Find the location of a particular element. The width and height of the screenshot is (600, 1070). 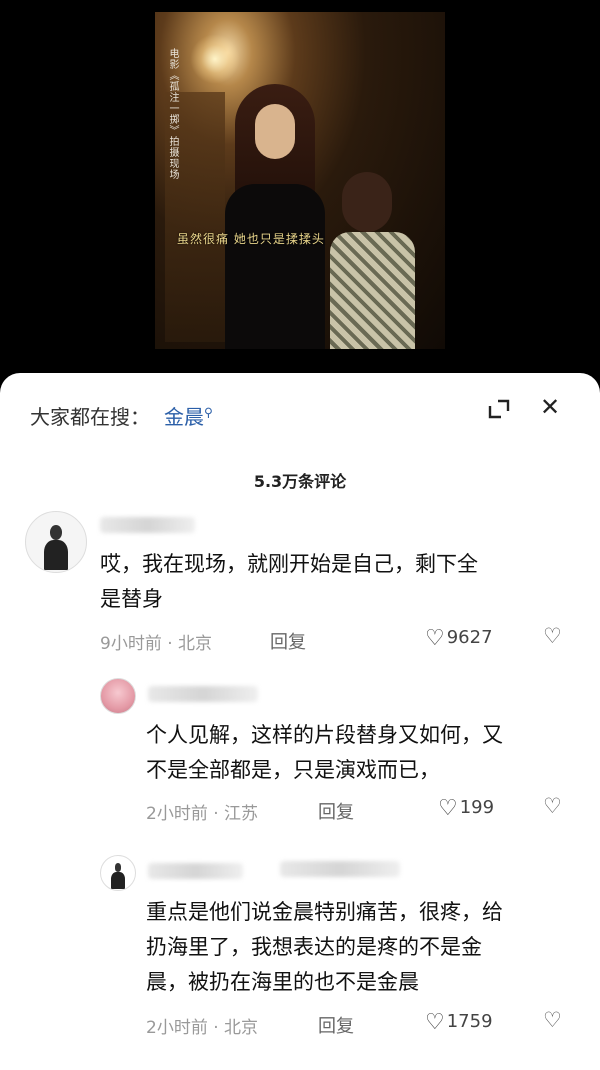

like-button: ♡ 1759 is located at coordinates (459, 1022).